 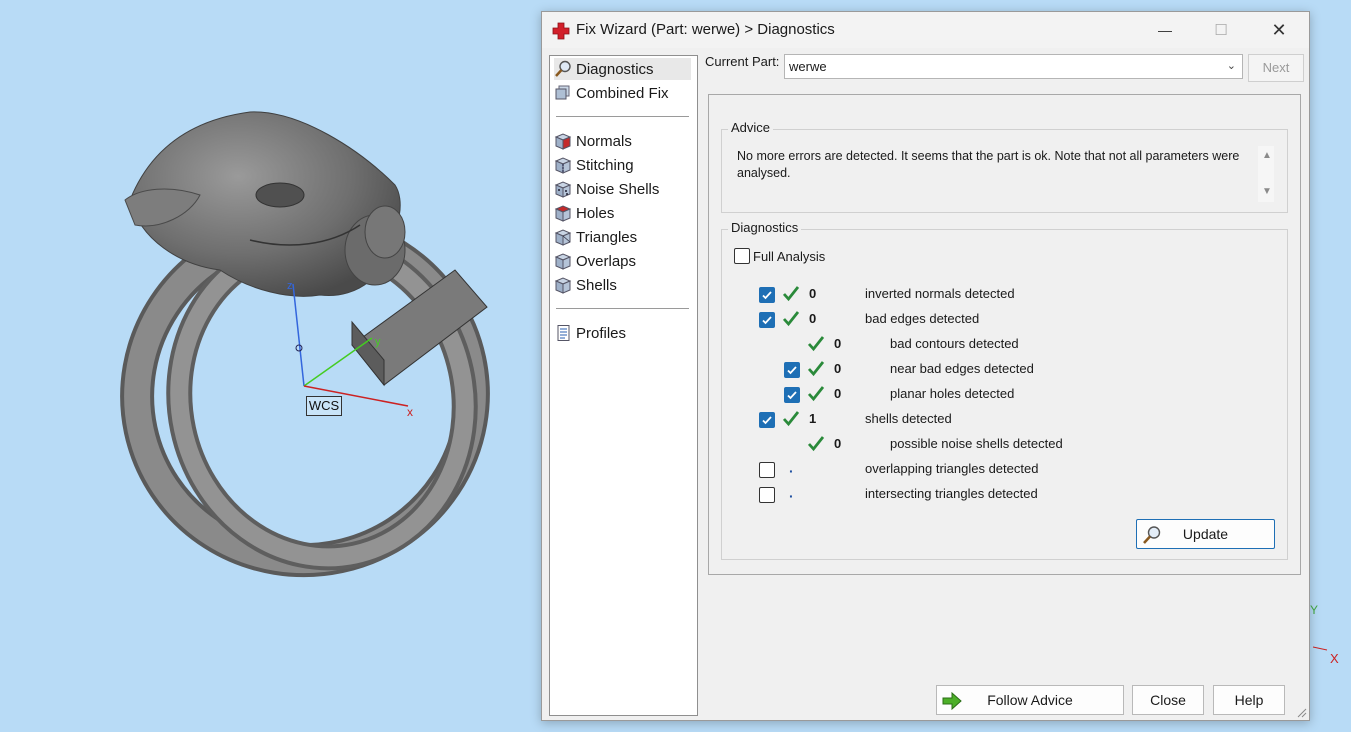 I want to click on advice-title: Advice, so click(x=751, y=127).